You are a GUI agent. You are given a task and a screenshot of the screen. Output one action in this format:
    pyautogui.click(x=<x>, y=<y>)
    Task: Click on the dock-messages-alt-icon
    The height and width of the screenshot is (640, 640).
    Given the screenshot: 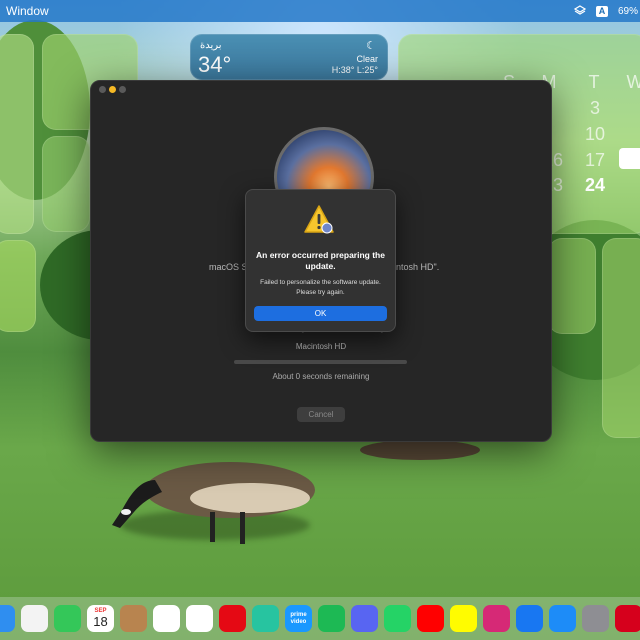 What is the action you would take?
    pyautogui.click(x=265, y=618)
    